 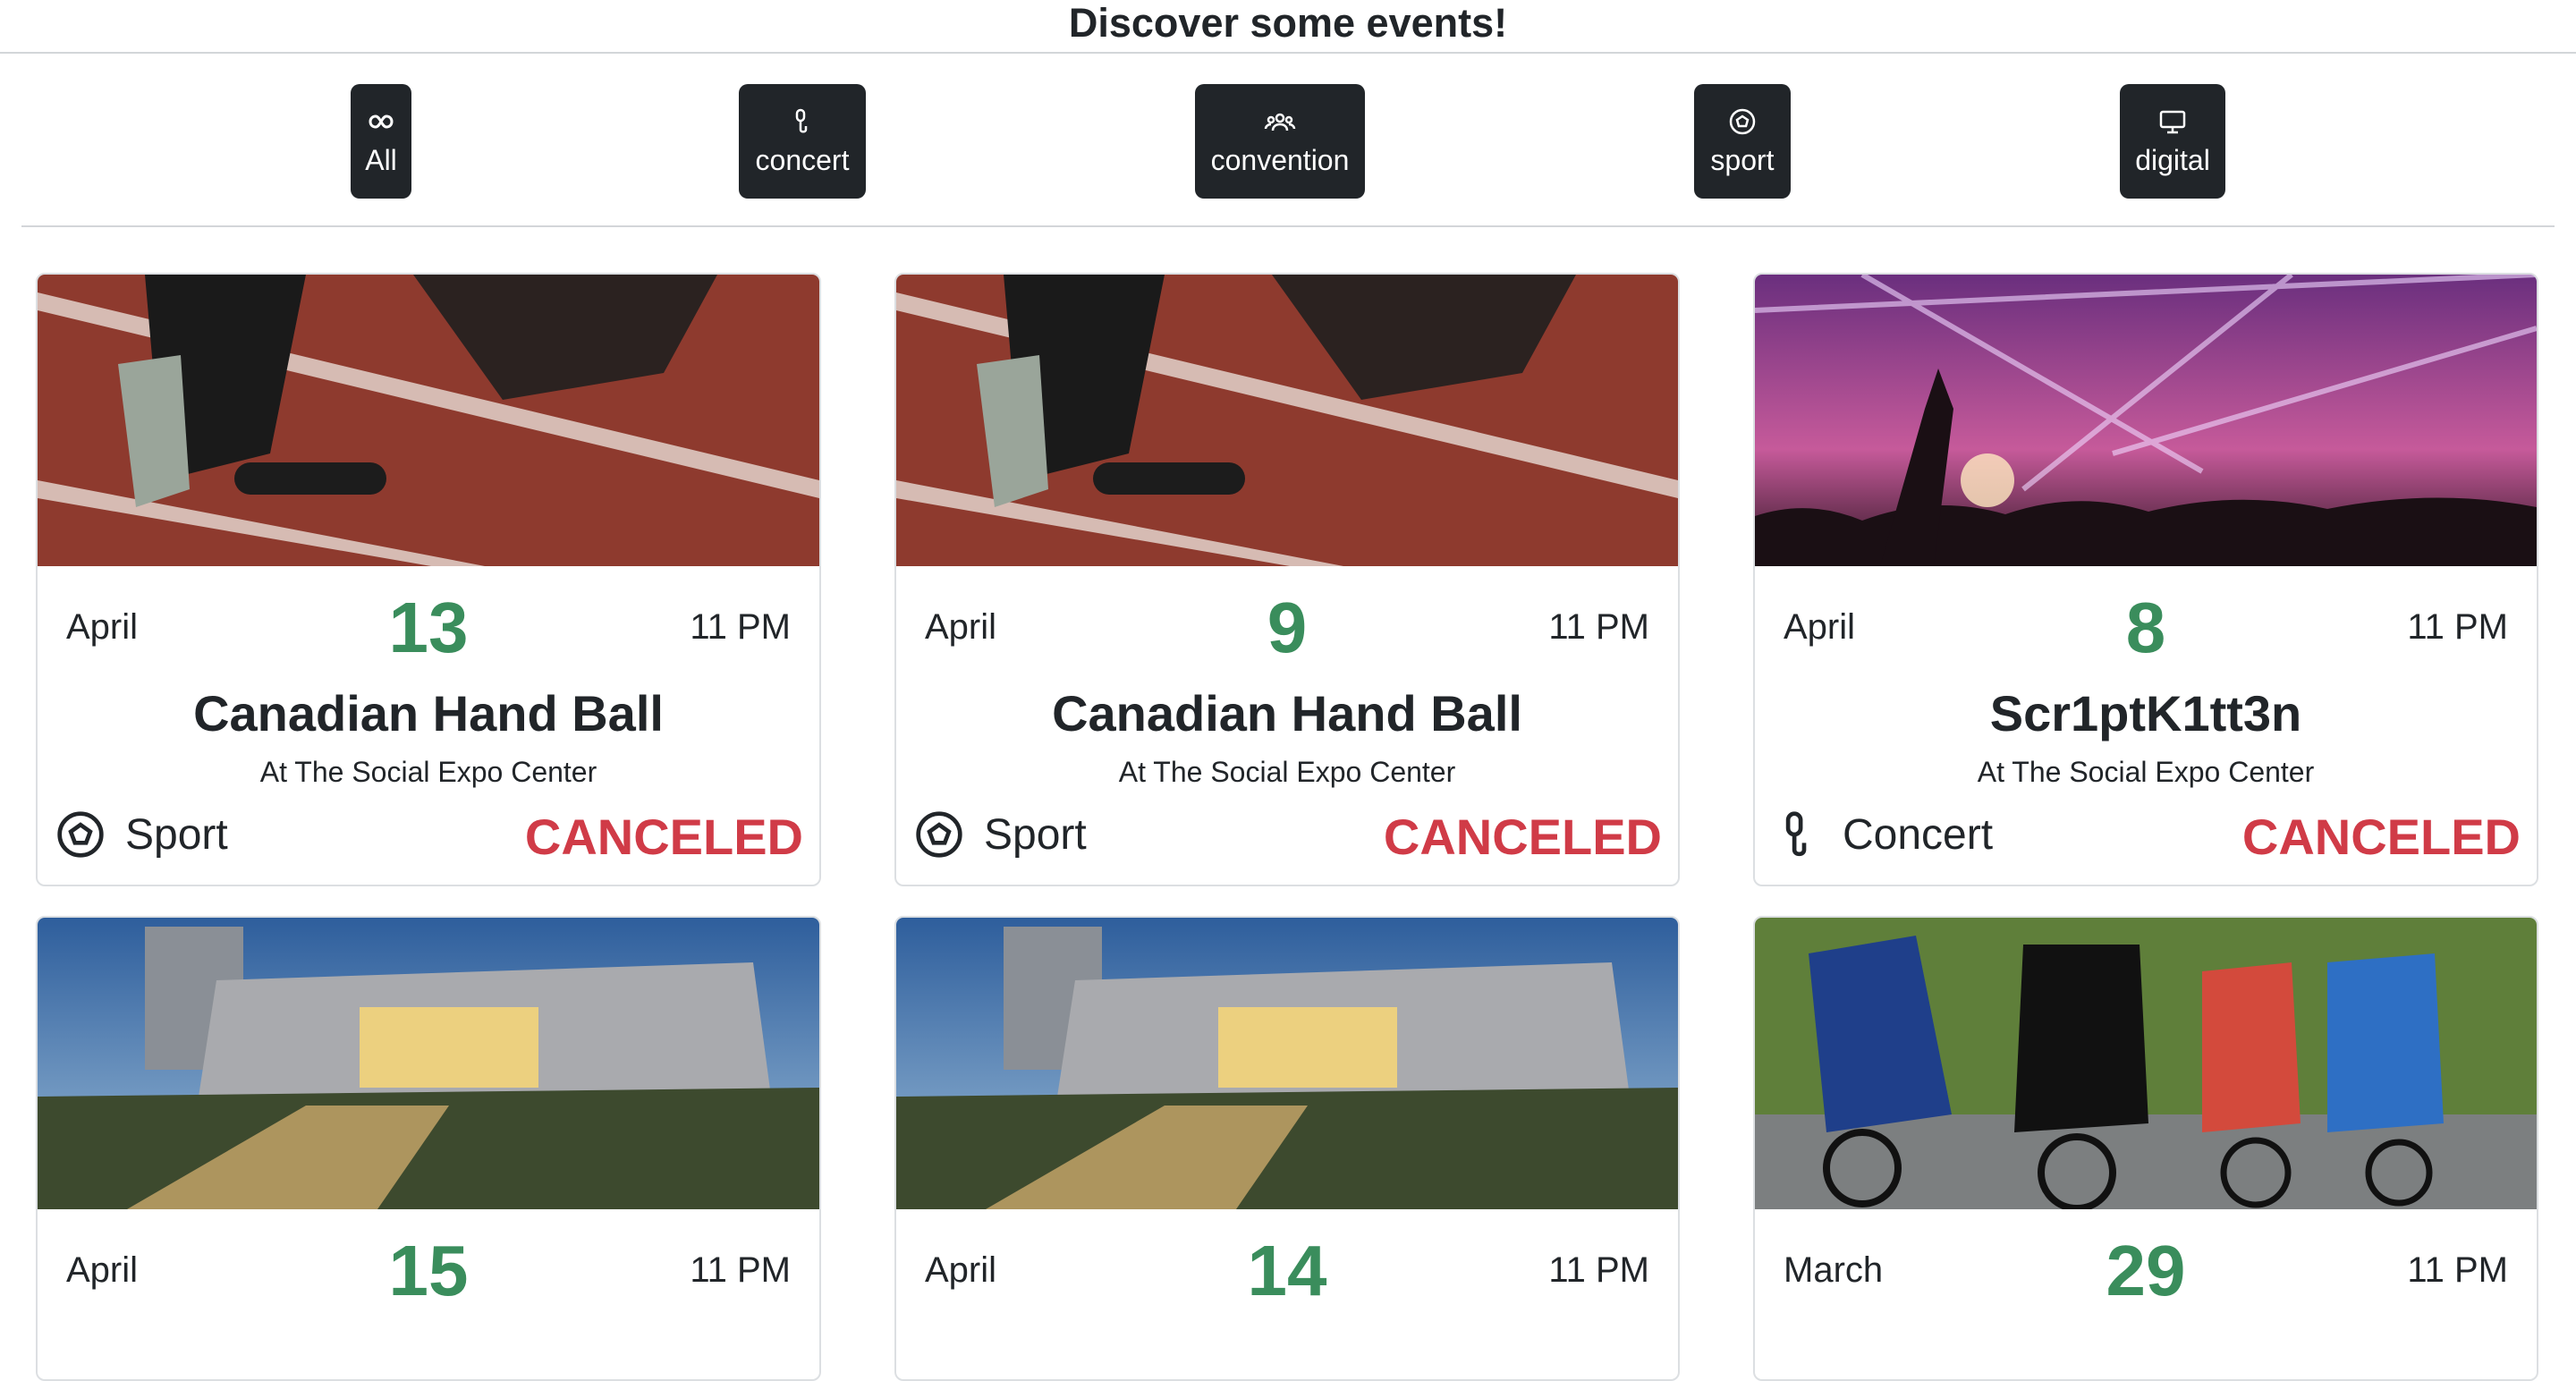 I want to click on event-name: Scr1ptK1tt3n, so click(x=2145, y=713).